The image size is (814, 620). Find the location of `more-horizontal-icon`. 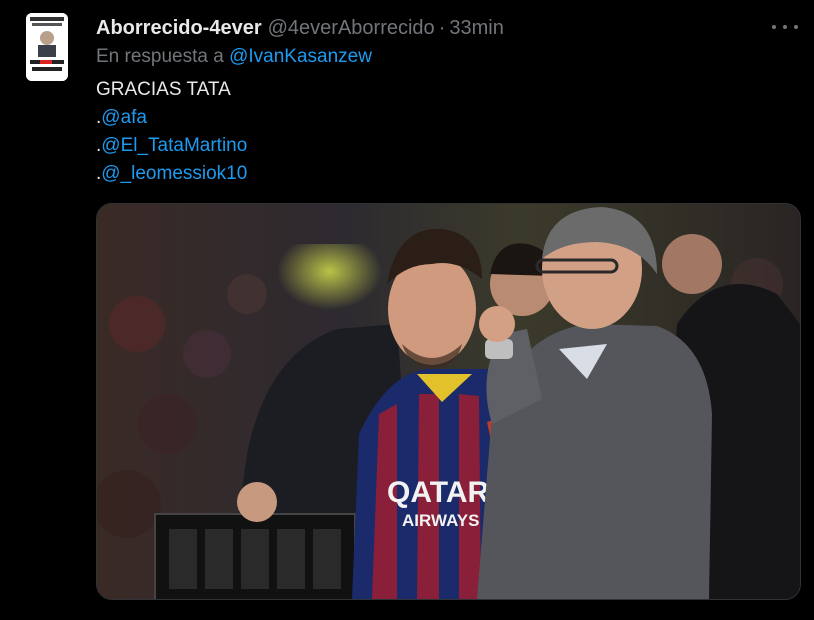

more-horizontal-icon is located at coordinates (785, 27).